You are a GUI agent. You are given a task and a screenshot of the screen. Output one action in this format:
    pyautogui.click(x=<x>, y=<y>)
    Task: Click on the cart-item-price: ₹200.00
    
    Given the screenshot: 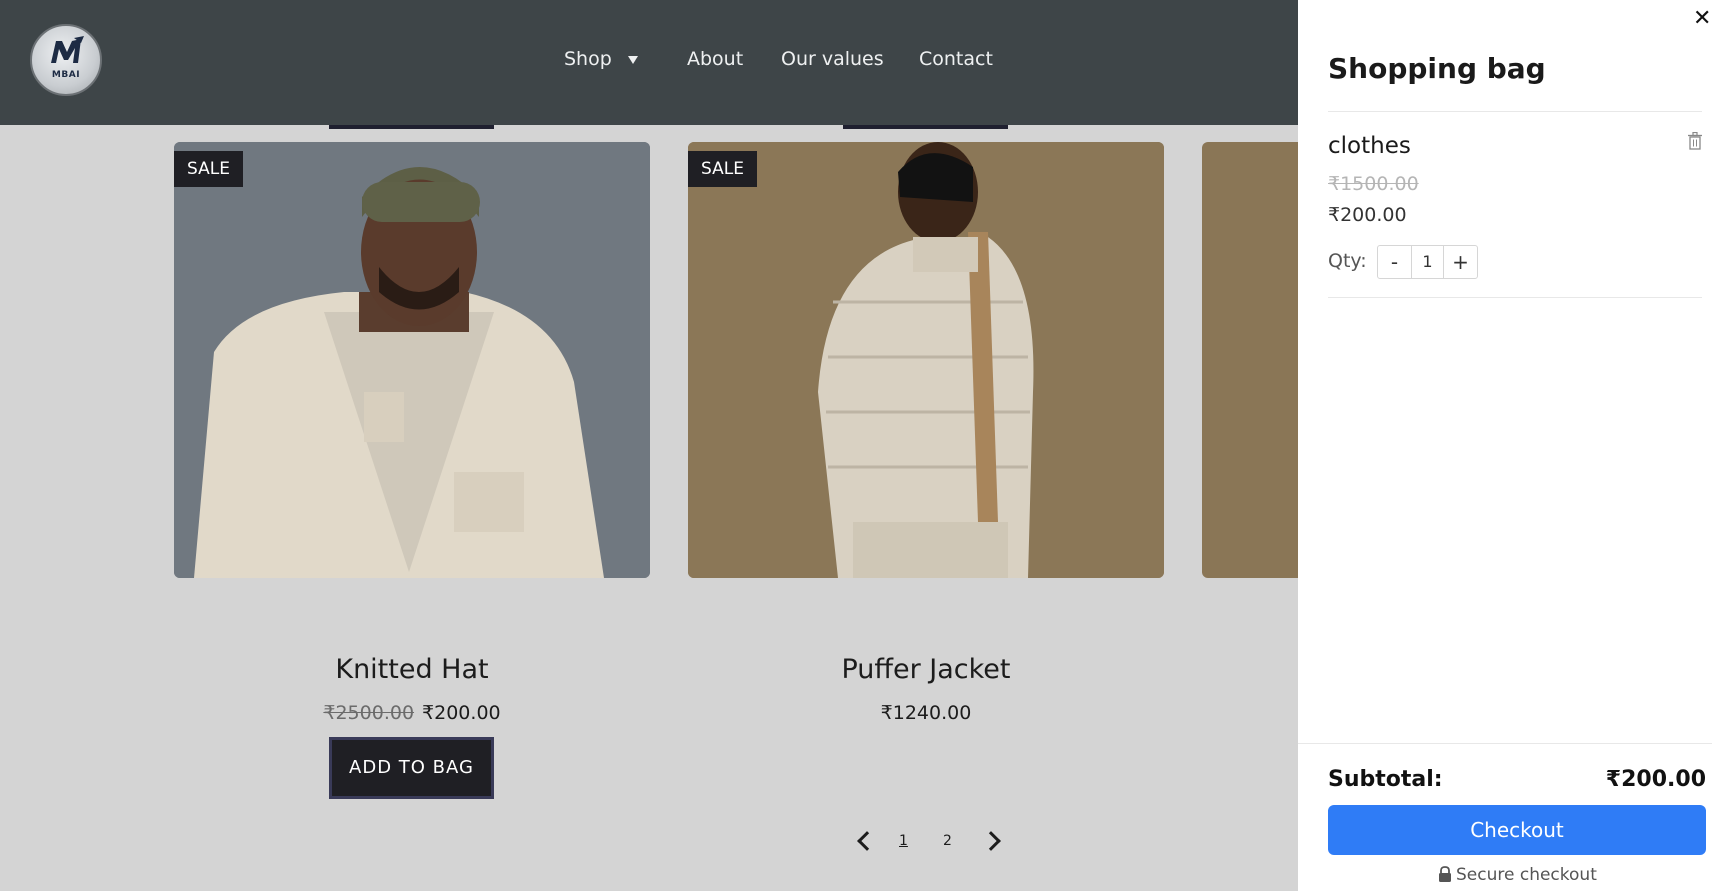 What is the action you would take?
    pyautogui.click(x=1367, y=215)
    